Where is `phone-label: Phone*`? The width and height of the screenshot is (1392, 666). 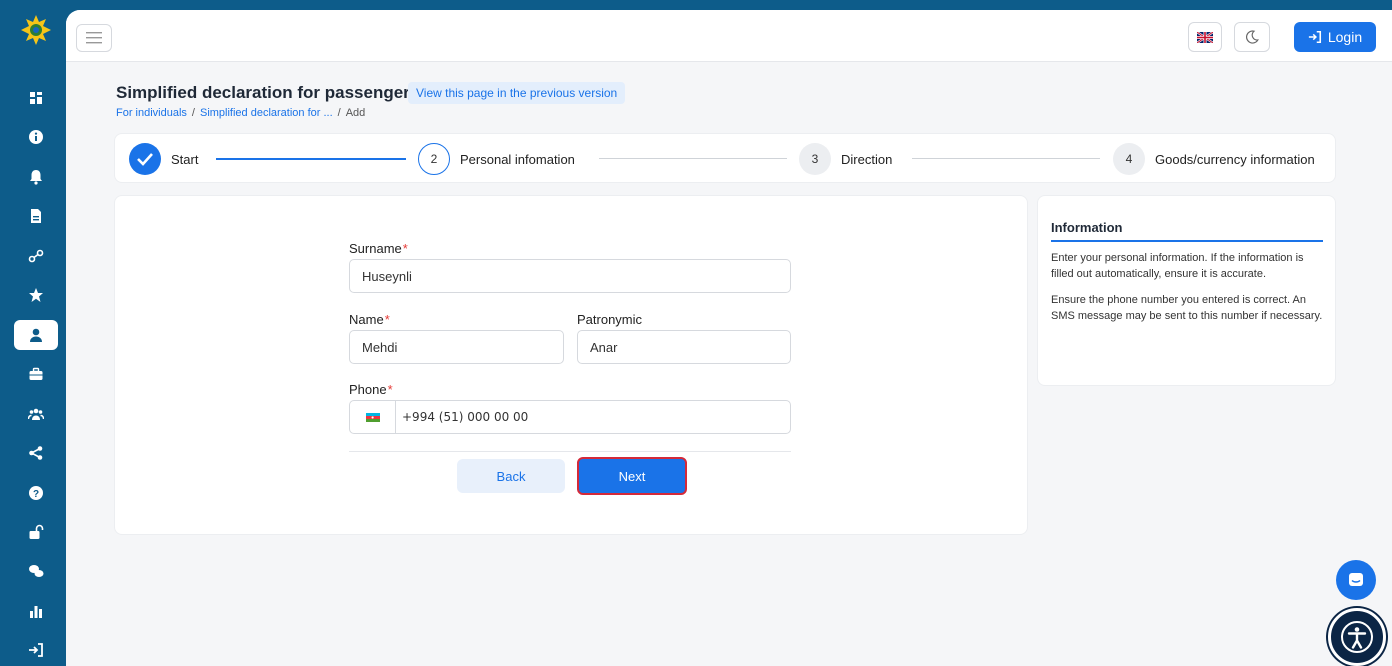 phone-label: Phone* is located at coordinates (371, 389).